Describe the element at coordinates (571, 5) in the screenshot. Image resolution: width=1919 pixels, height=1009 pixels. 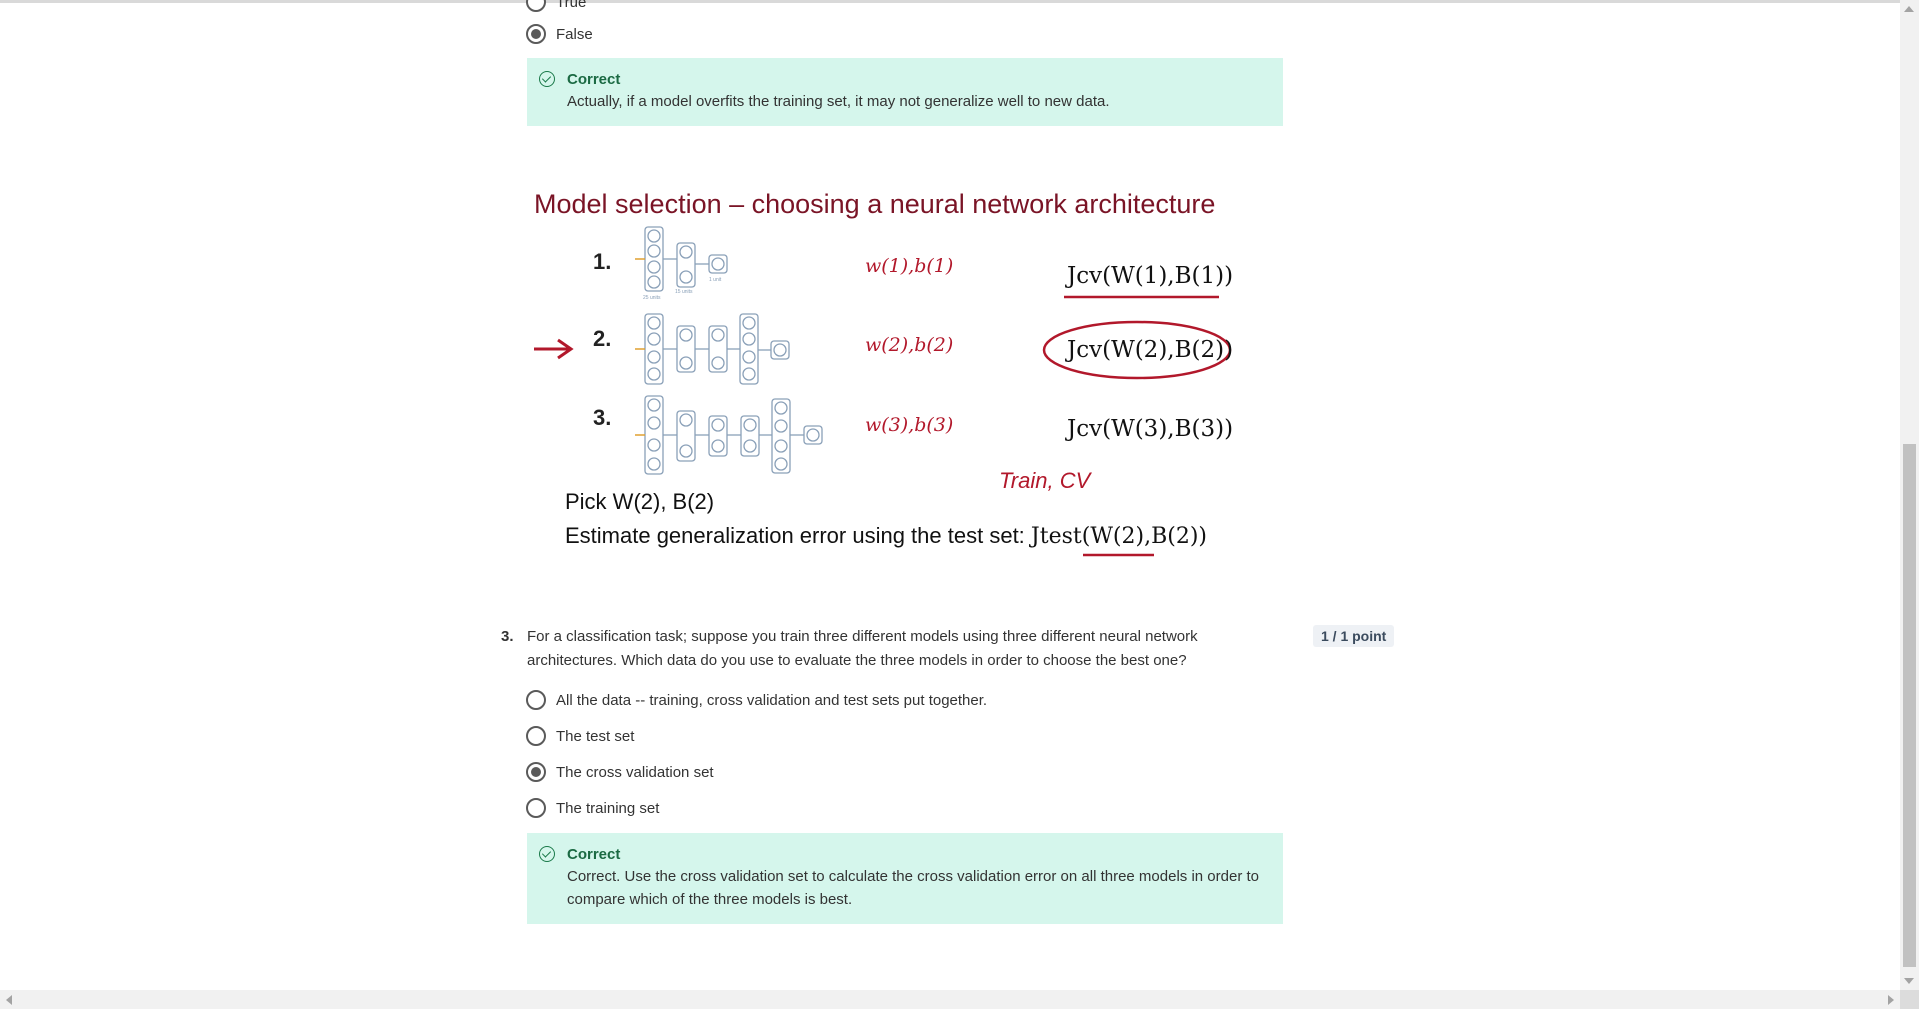
I see `option-true-label: True` at that location.